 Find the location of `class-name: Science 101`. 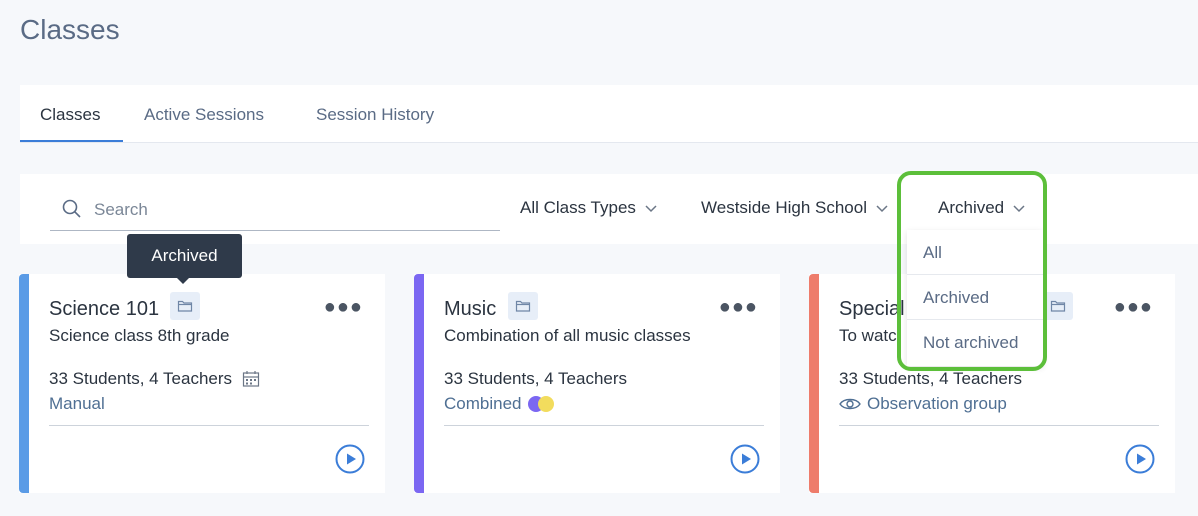

class-name: Science 101 is located at coordinates (104, 309).